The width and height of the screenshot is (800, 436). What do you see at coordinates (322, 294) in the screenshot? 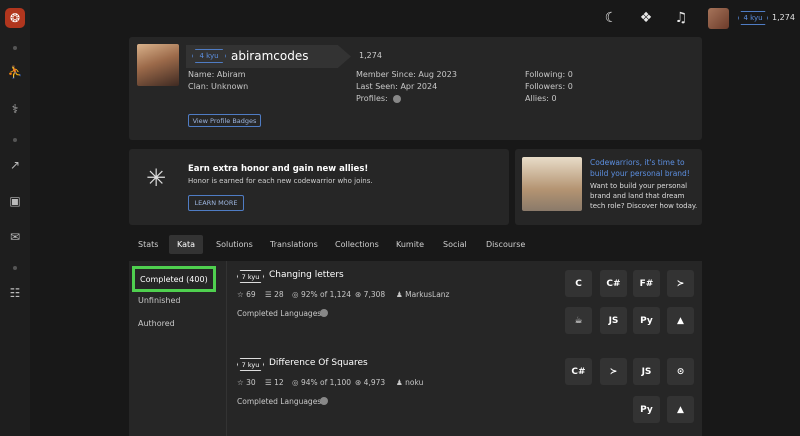
I see `kata-satisfaction: ◎ 92% of 1,124` at bounding box center [322, 294].